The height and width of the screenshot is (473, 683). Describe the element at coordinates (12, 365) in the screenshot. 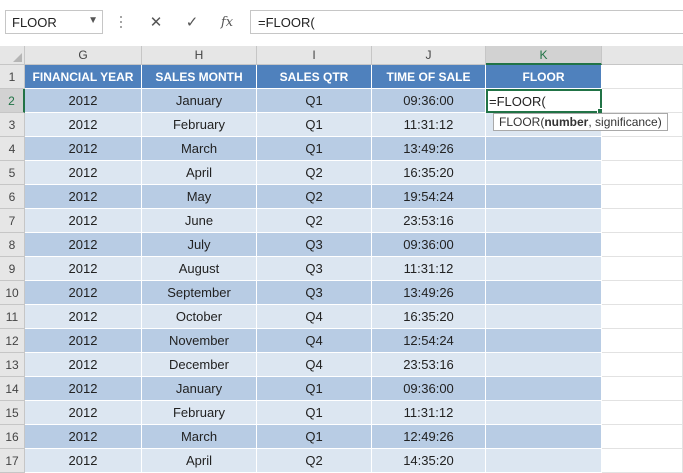

I see `row-header: 13` at that location.